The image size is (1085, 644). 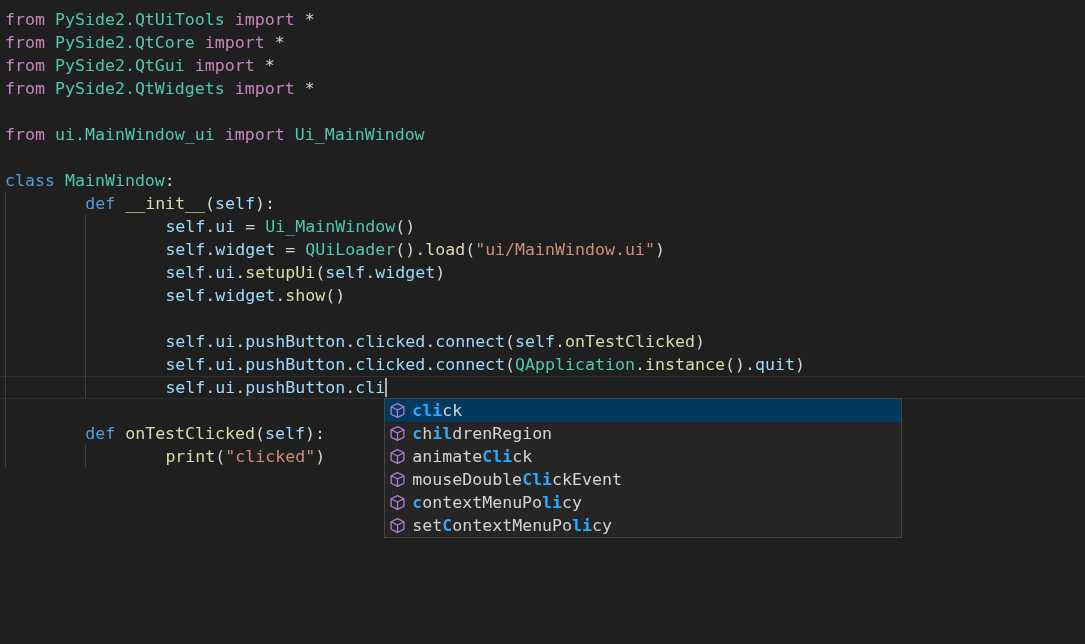 I want to click on code-line: def onTestClicked(self):, so click(x=205, y=434).